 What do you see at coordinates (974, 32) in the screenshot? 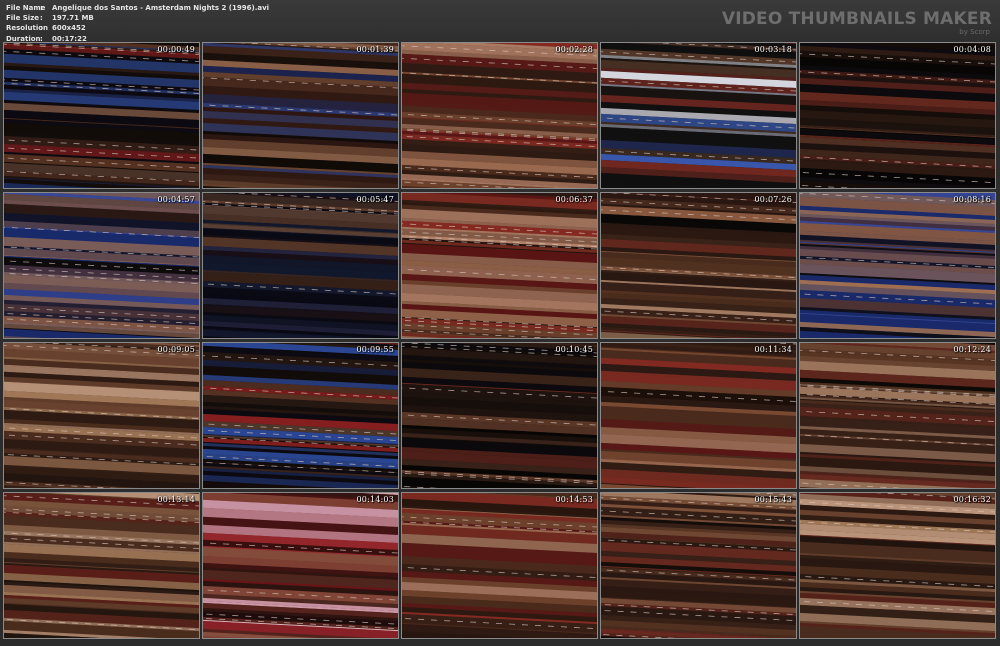
I see `brand-subtitle: by Scorp` at bounding box center [974, 32].